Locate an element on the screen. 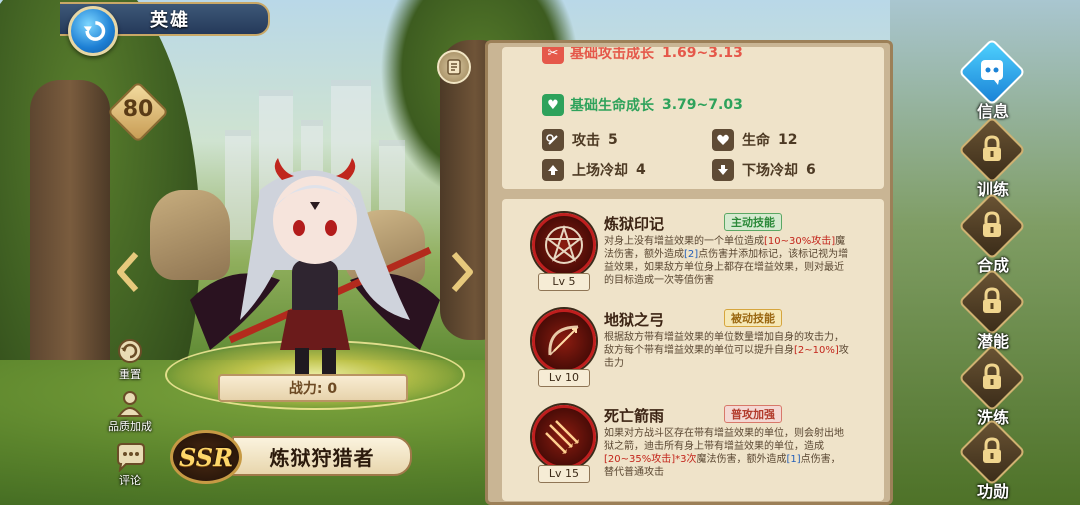 This screenshot has width=1080, height=505. scroll-icon is located at coordinates (454, 67).